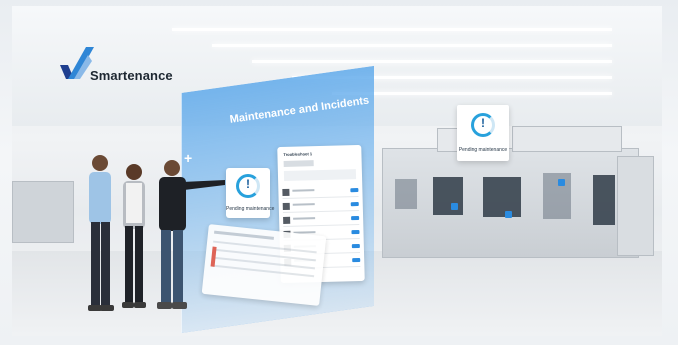 Image resolution: width=678 pixels, height=345 pixels. Describe the element at coordinates (191, 234) in the screenshot. I see `person-right` at that location.